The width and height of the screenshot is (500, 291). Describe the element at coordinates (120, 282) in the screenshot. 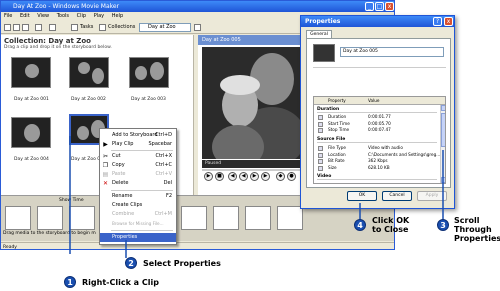

I see `callout-text: Right-Click a Clip` at that location.